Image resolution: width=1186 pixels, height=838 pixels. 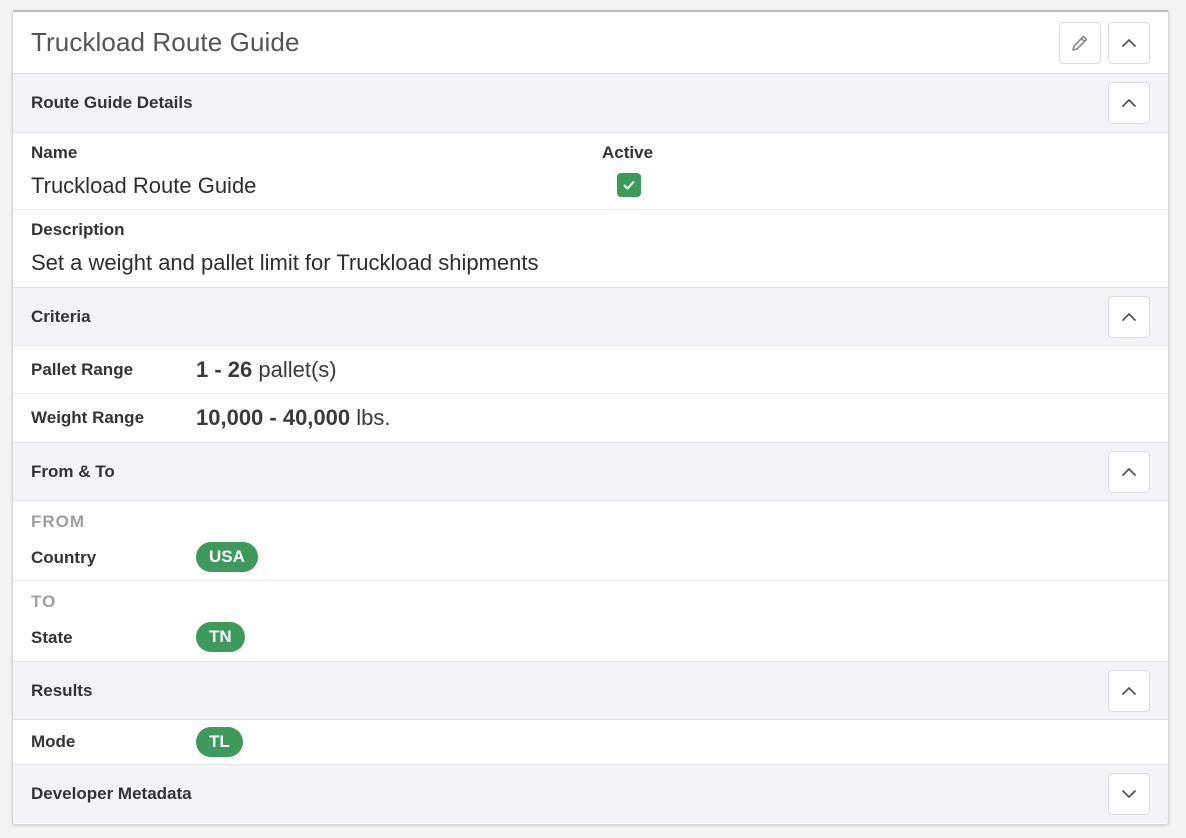 I want to click on checkmark-icon, so click(x=629, y=185).